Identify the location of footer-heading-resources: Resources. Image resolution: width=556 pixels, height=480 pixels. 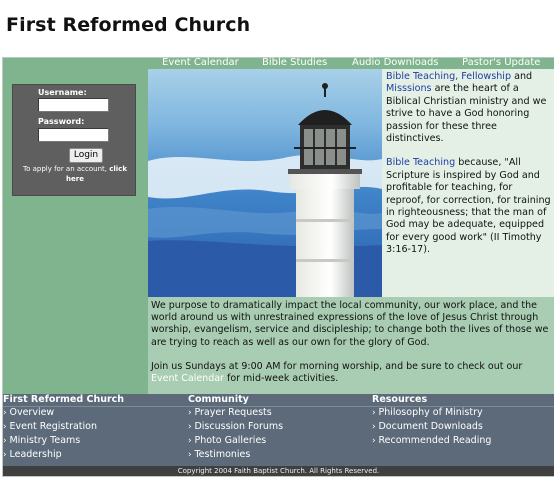
(400, 399).